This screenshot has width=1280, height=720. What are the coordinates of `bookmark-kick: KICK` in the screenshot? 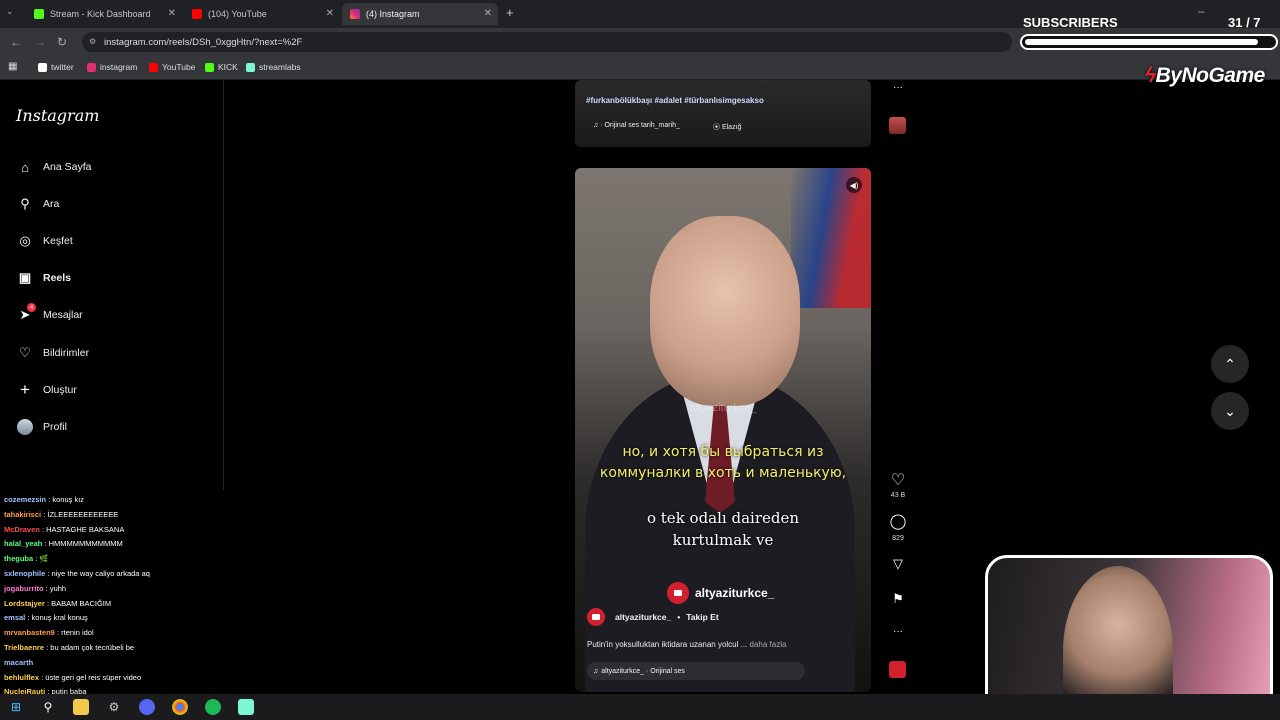 It's located at (221, 67).